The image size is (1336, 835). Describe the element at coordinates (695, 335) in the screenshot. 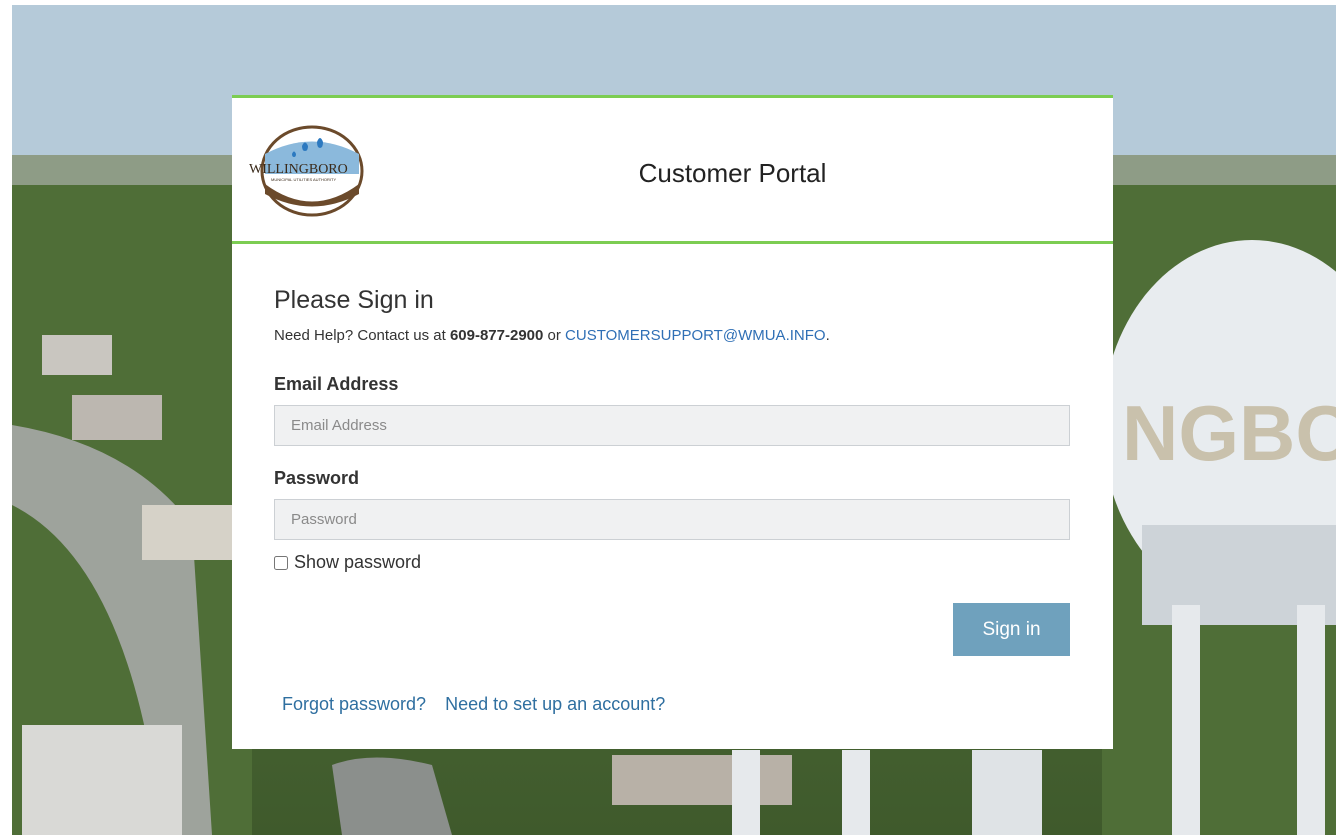

I see `support-email-link: CUSTOMERSUPPORT@WMUA.INFO` at that location.